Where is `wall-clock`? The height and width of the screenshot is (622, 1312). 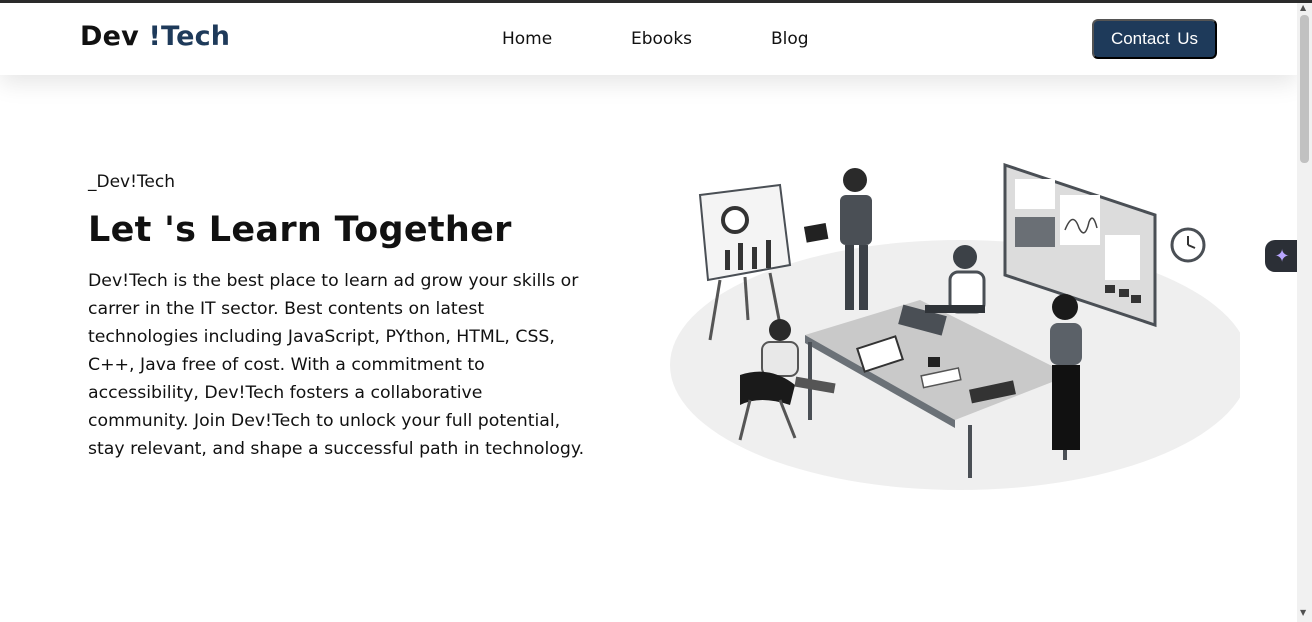 wall-clock is located at coordinates (1188, 245).